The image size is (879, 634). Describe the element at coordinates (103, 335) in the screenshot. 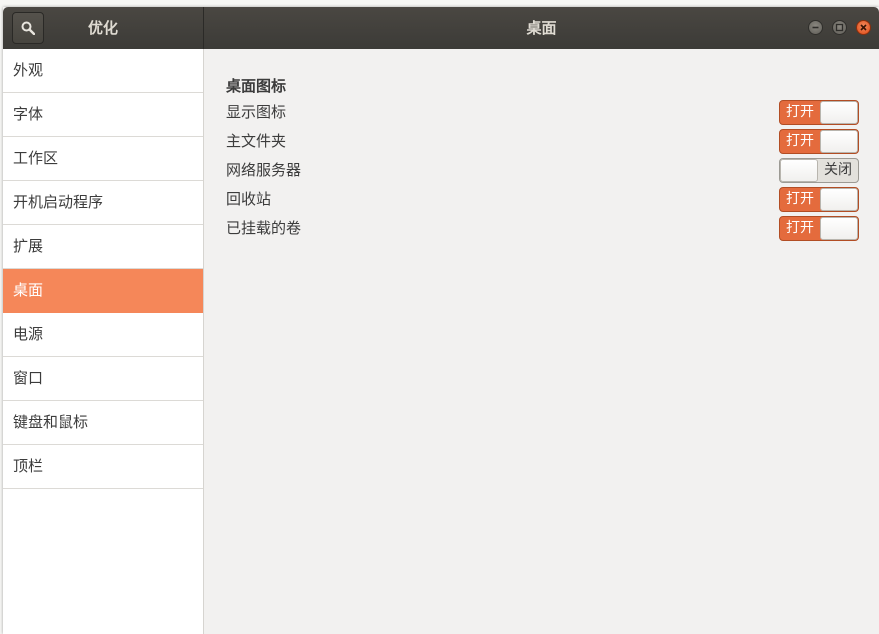

I see `sidebar-item-power: 电源` at that location.